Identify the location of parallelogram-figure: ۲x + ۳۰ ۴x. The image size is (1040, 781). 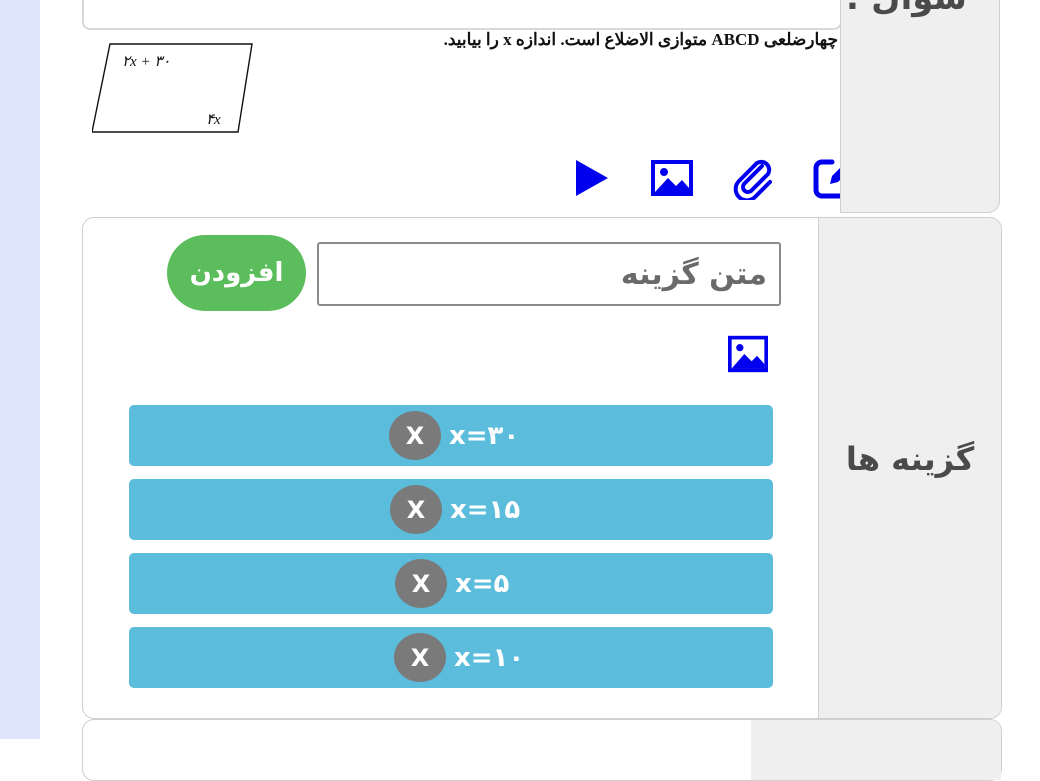
(172, 88).